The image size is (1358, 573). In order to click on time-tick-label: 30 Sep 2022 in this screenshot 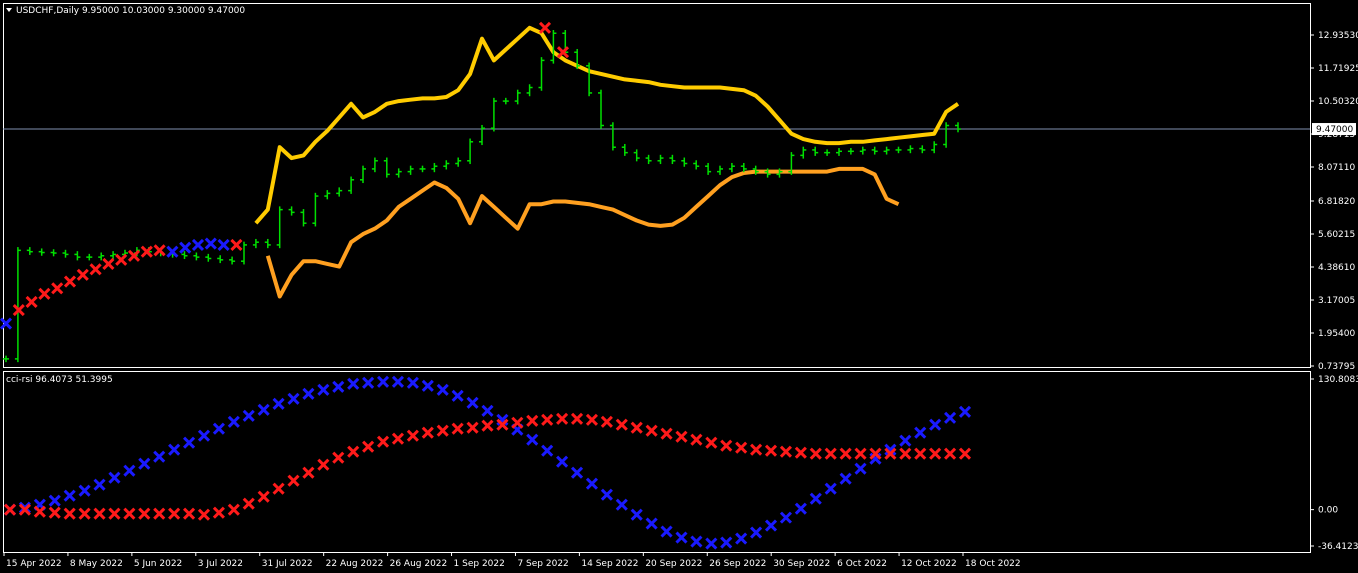, I will do `click(801, 564)`.